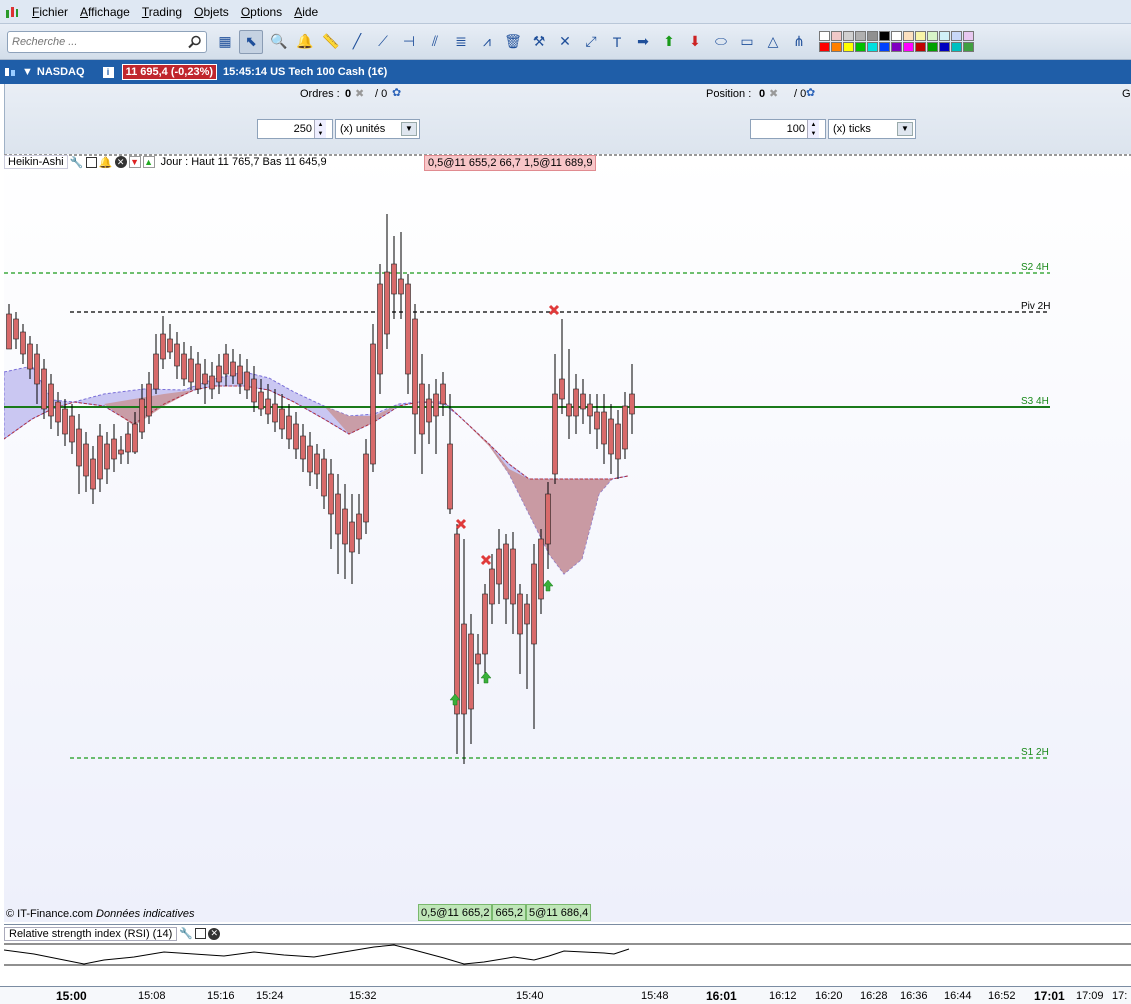 The height and width of the screenshot is (1004, 1131). I want to click on order-badge-bottom: 0,5@11 665,2 665,2 5@11 686,4, so click(505, 912).